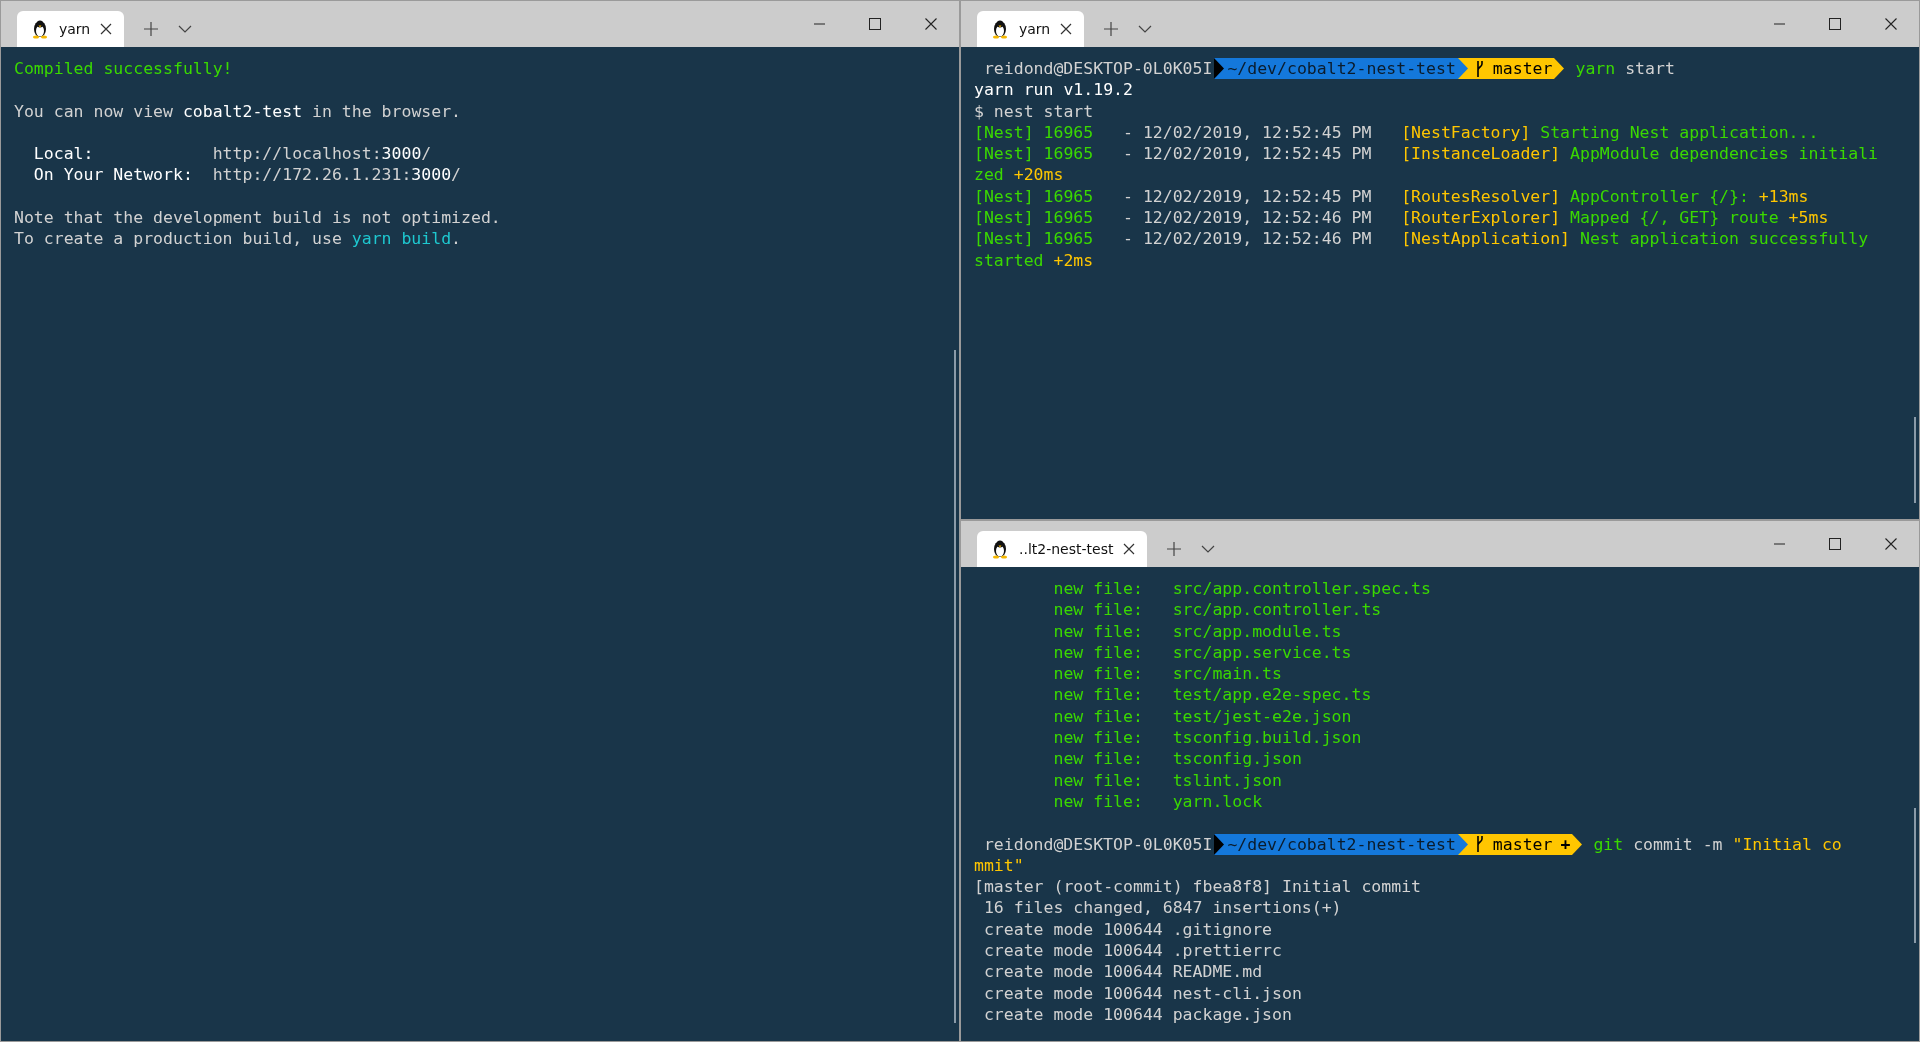  What do you see at coordinates (1162, 908) in the screenshot?
I see `terminal-line: 16 files changed, 6847 insertions(+)` at bounding box center [1162, 908].